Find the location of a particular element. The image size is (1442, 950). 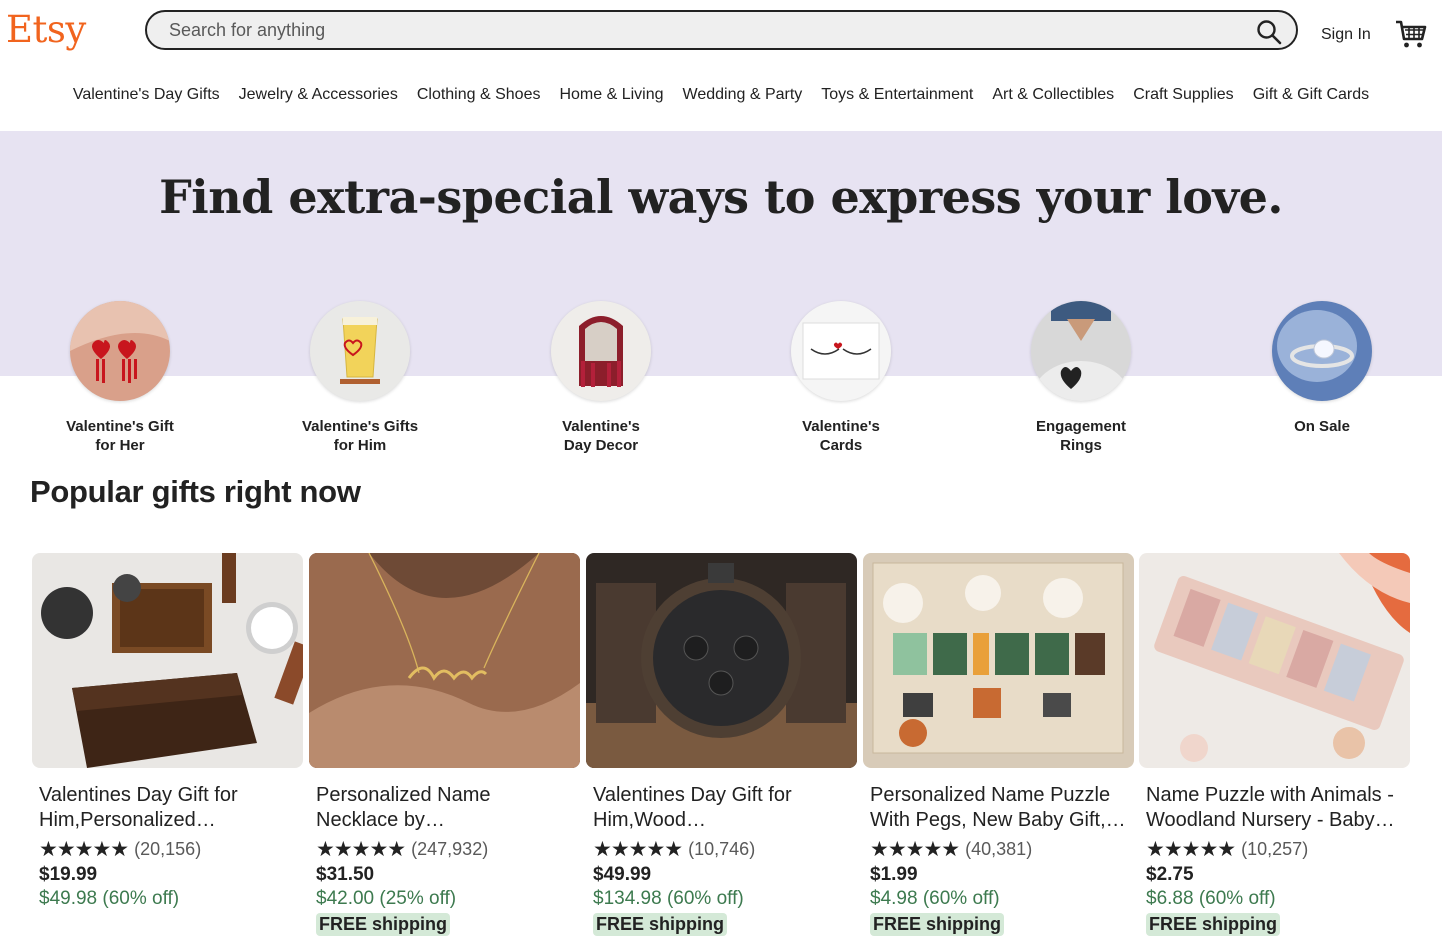

original-price: $49.98 (60% off) is located at coordinates (109, 898).